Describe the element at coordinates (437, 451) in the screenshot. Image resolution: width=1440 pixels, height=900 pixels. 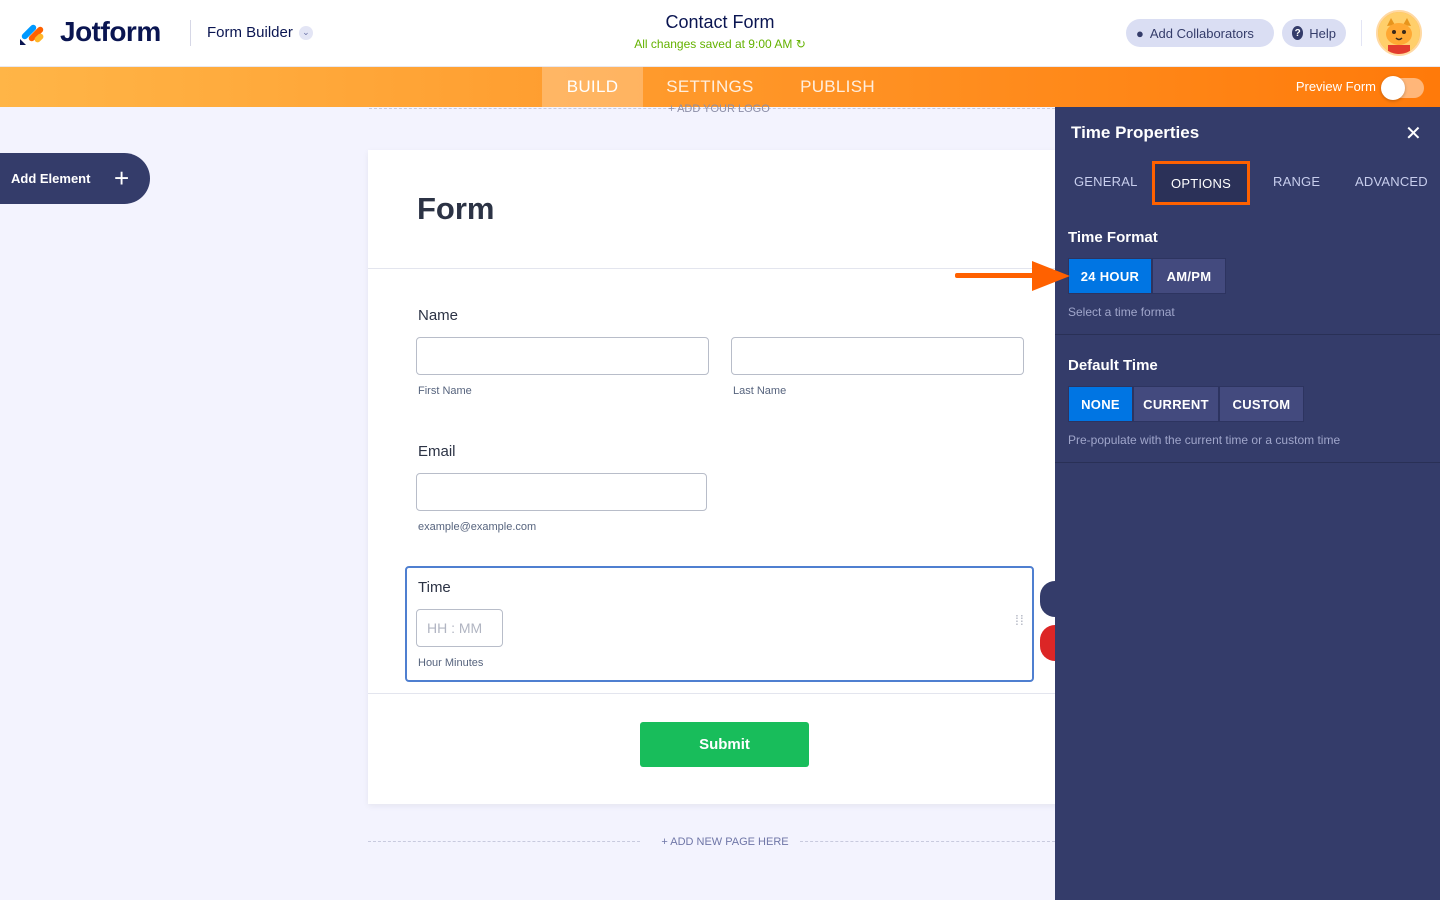
I see `email-label: Email` at that location.